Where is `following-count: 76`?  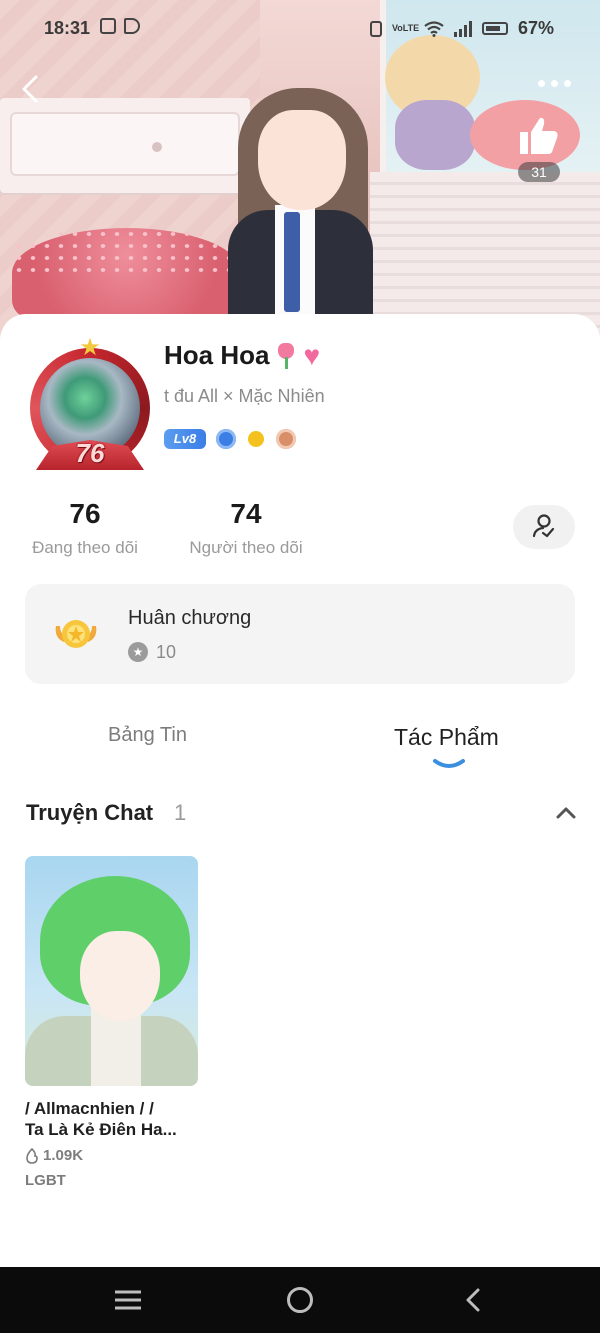 following-count: 76 is located at coordinates (85, 513).